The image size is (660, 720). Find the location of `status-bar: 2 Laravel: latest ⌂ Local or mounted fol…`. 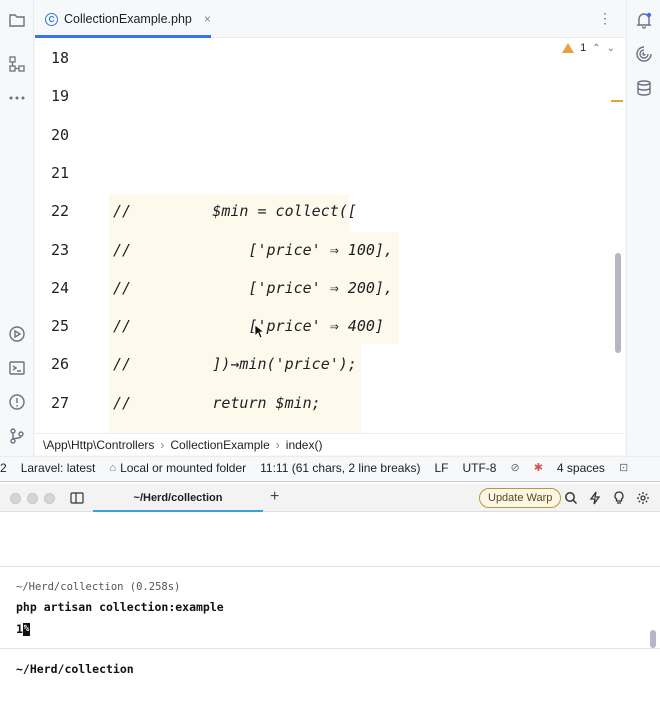

status-bar: 2 Laravel: latest ⌂ Local or mounted fol… is located at coordinates (330, 467).